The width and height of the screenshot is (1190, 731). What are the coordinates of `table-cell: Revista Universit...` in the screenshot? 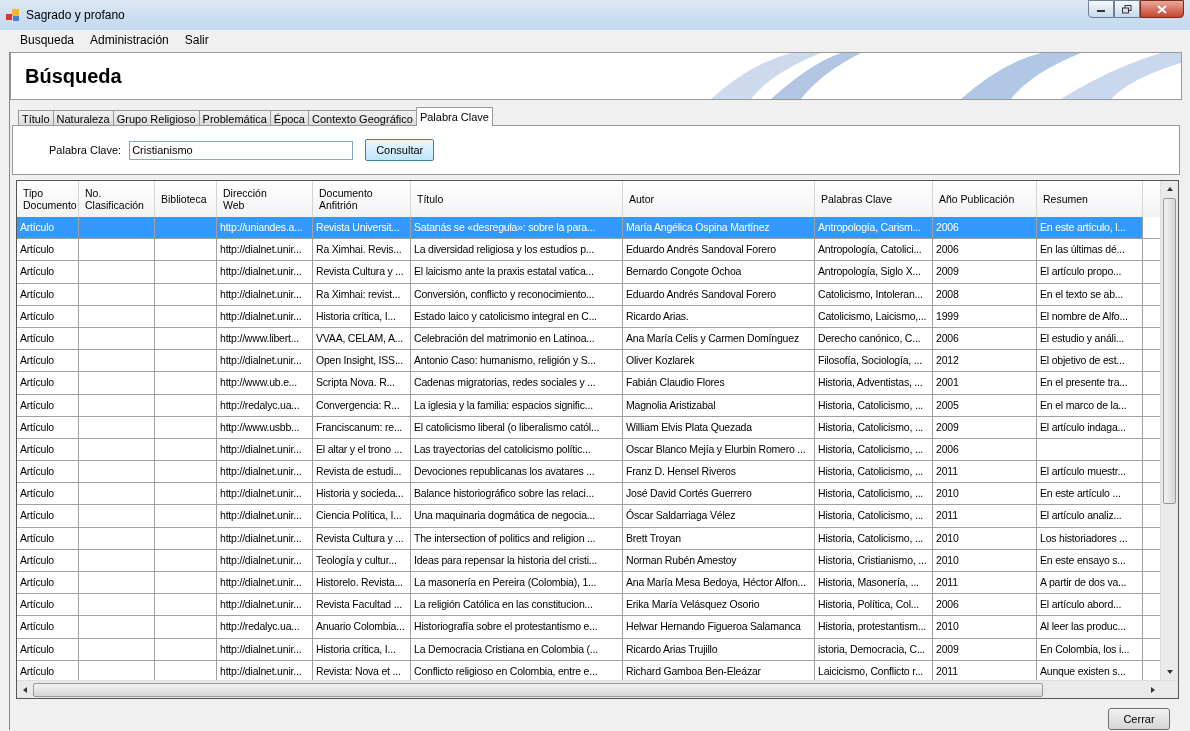 It's located at (362, 228).